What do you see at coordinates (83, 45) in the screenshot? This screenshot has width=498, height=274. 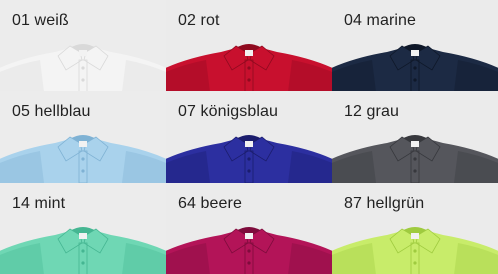 I see `color-swatch: 01 weiß` at bounding box center [83, 45].